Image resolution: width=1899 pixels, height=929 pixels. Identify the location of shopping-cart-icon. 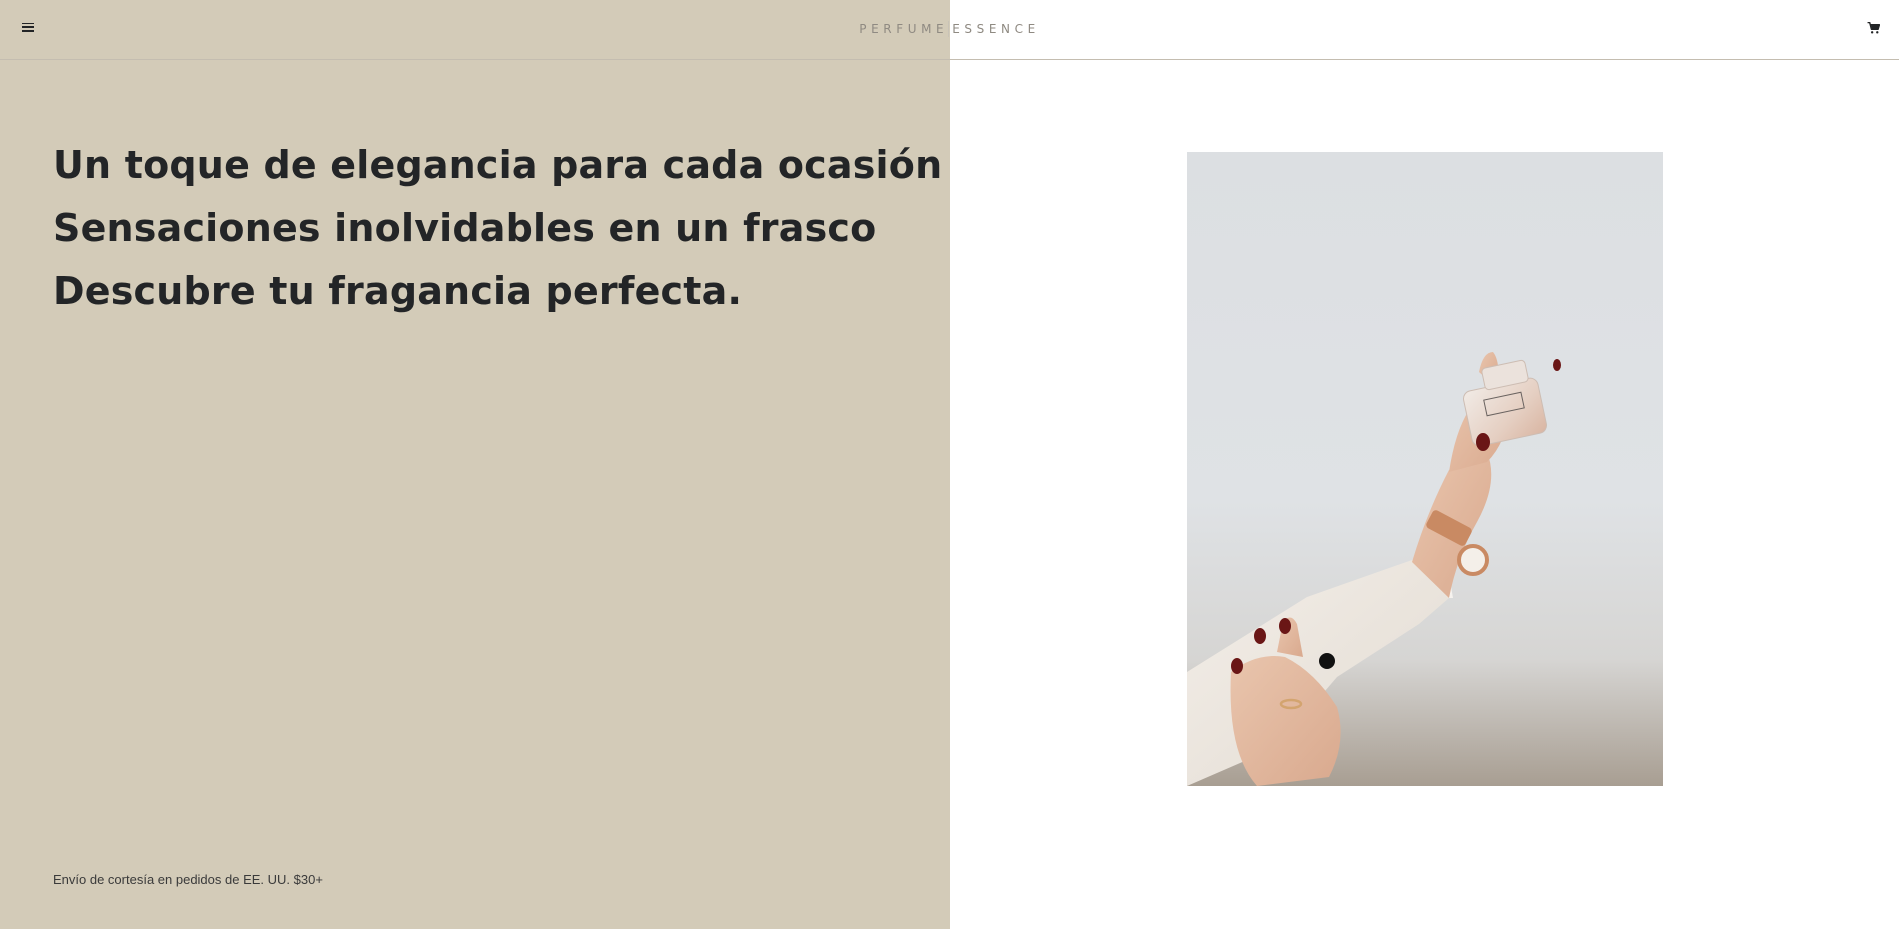
(1873, 28).